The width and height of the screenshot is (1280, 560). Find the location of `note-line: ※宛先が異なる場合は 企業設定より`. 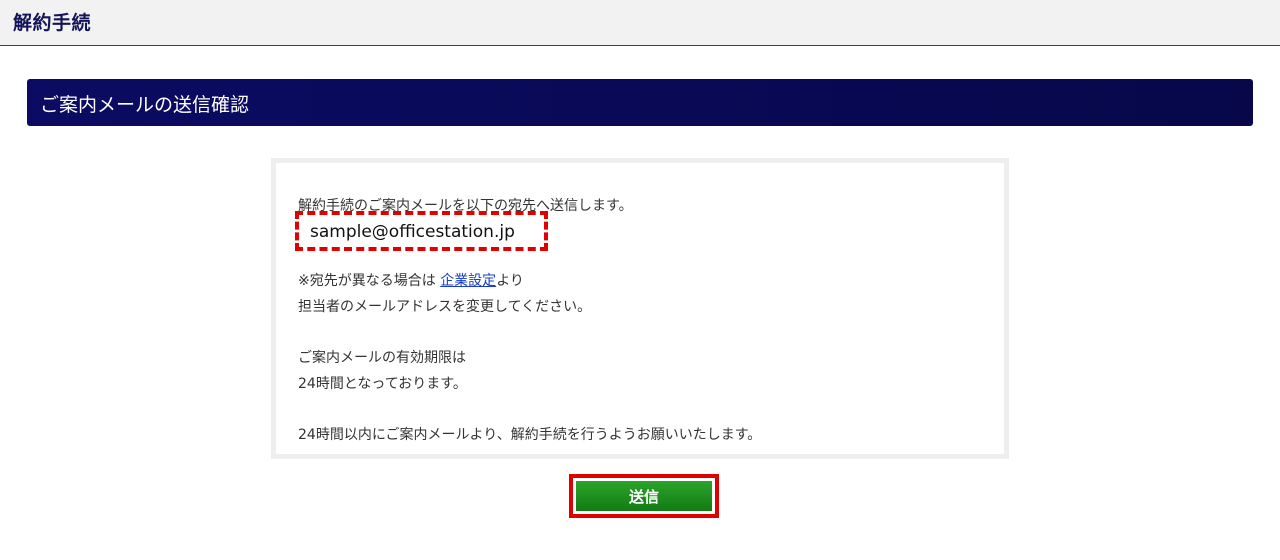

note-line: ※宛先が異なる場合は 企業設定より is located at coordinates (411, 280).